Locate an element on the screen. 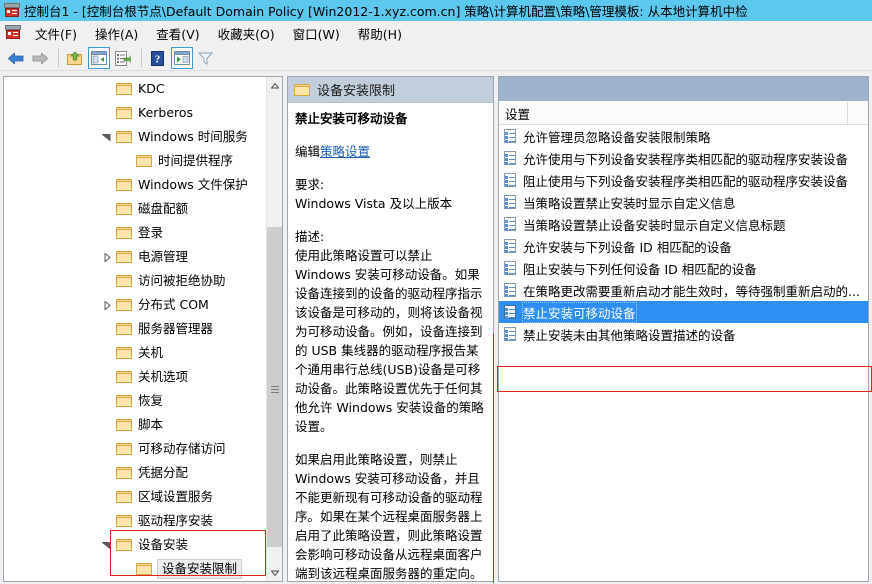 Image resolution: width=872 pixels, height=584 pixels. tree-item: 电源管理 is located at coordinates (136, 257).